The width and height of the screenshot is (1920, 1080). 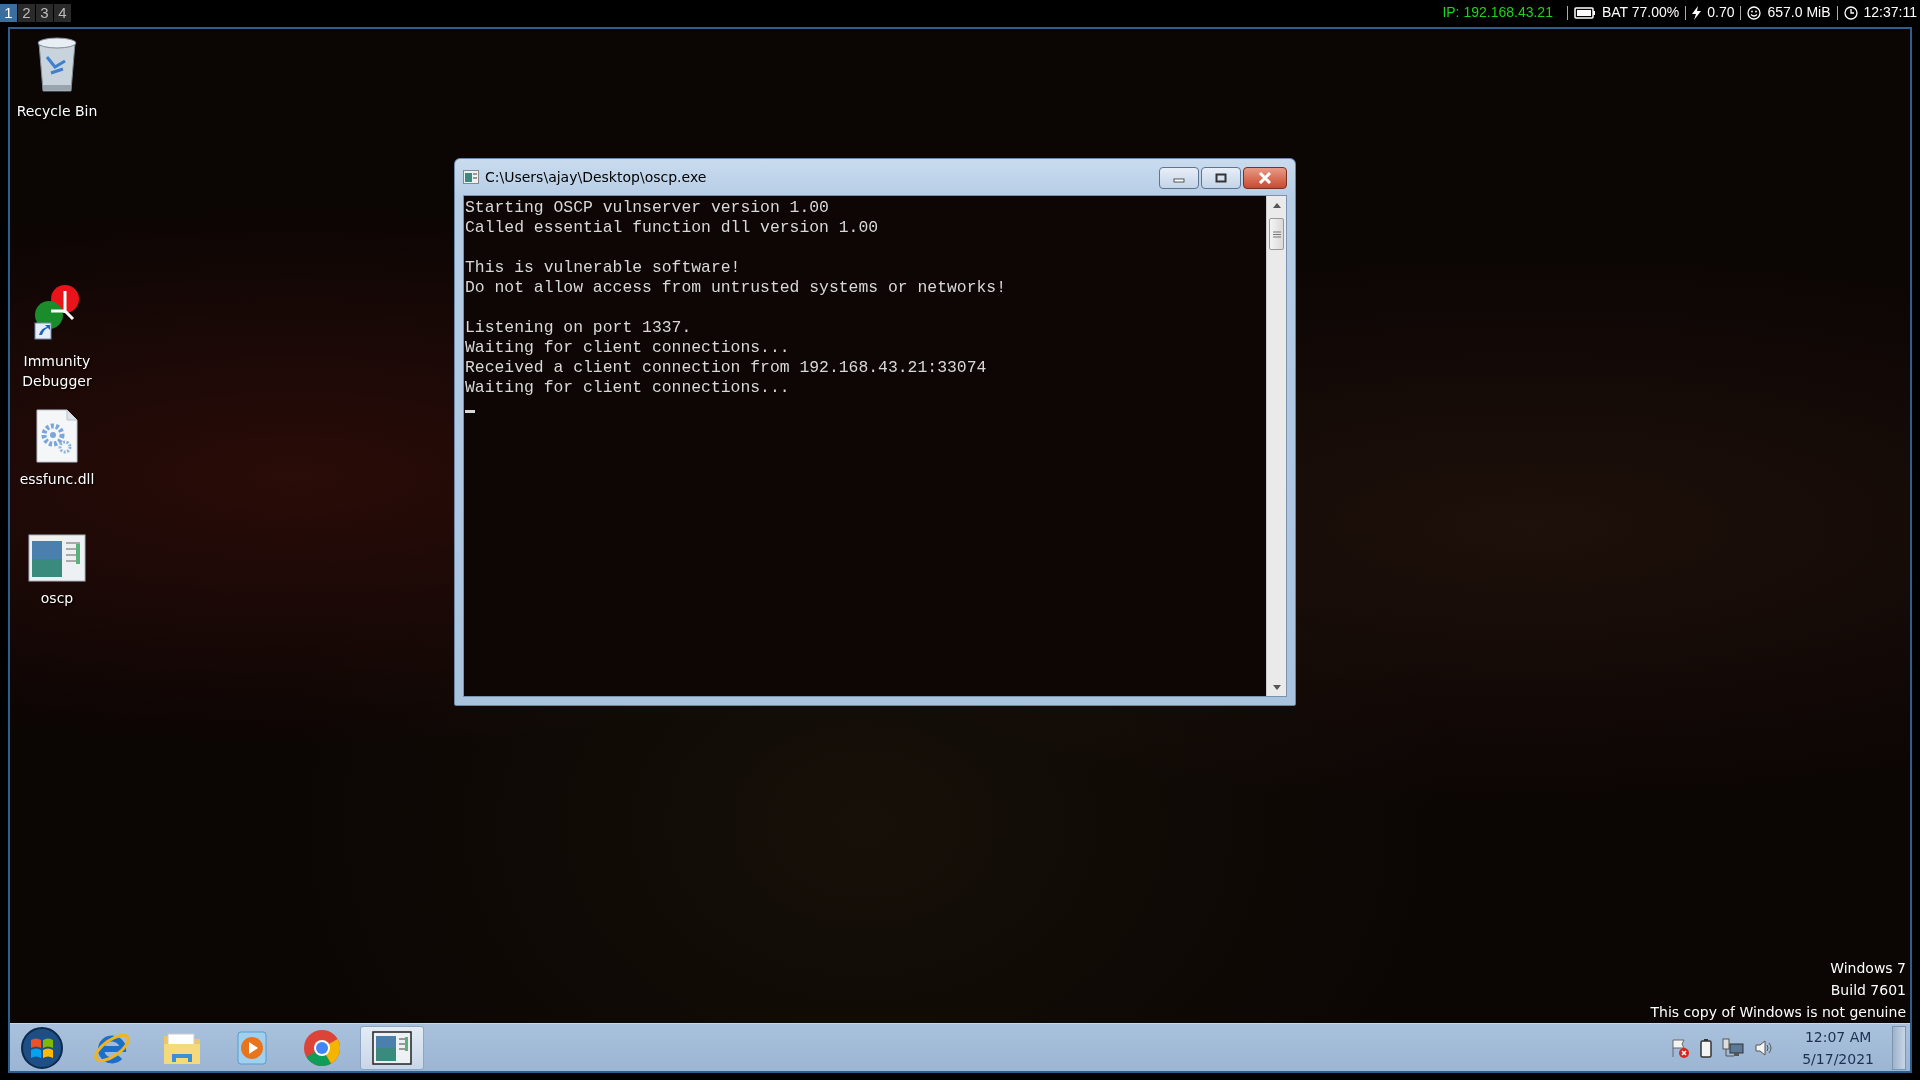 What do you see at coordinates (1778, 1012) in the screenshot?
I see `notice-text: This copy of Windows is not genuine` at bounding box center [1778, 1012].